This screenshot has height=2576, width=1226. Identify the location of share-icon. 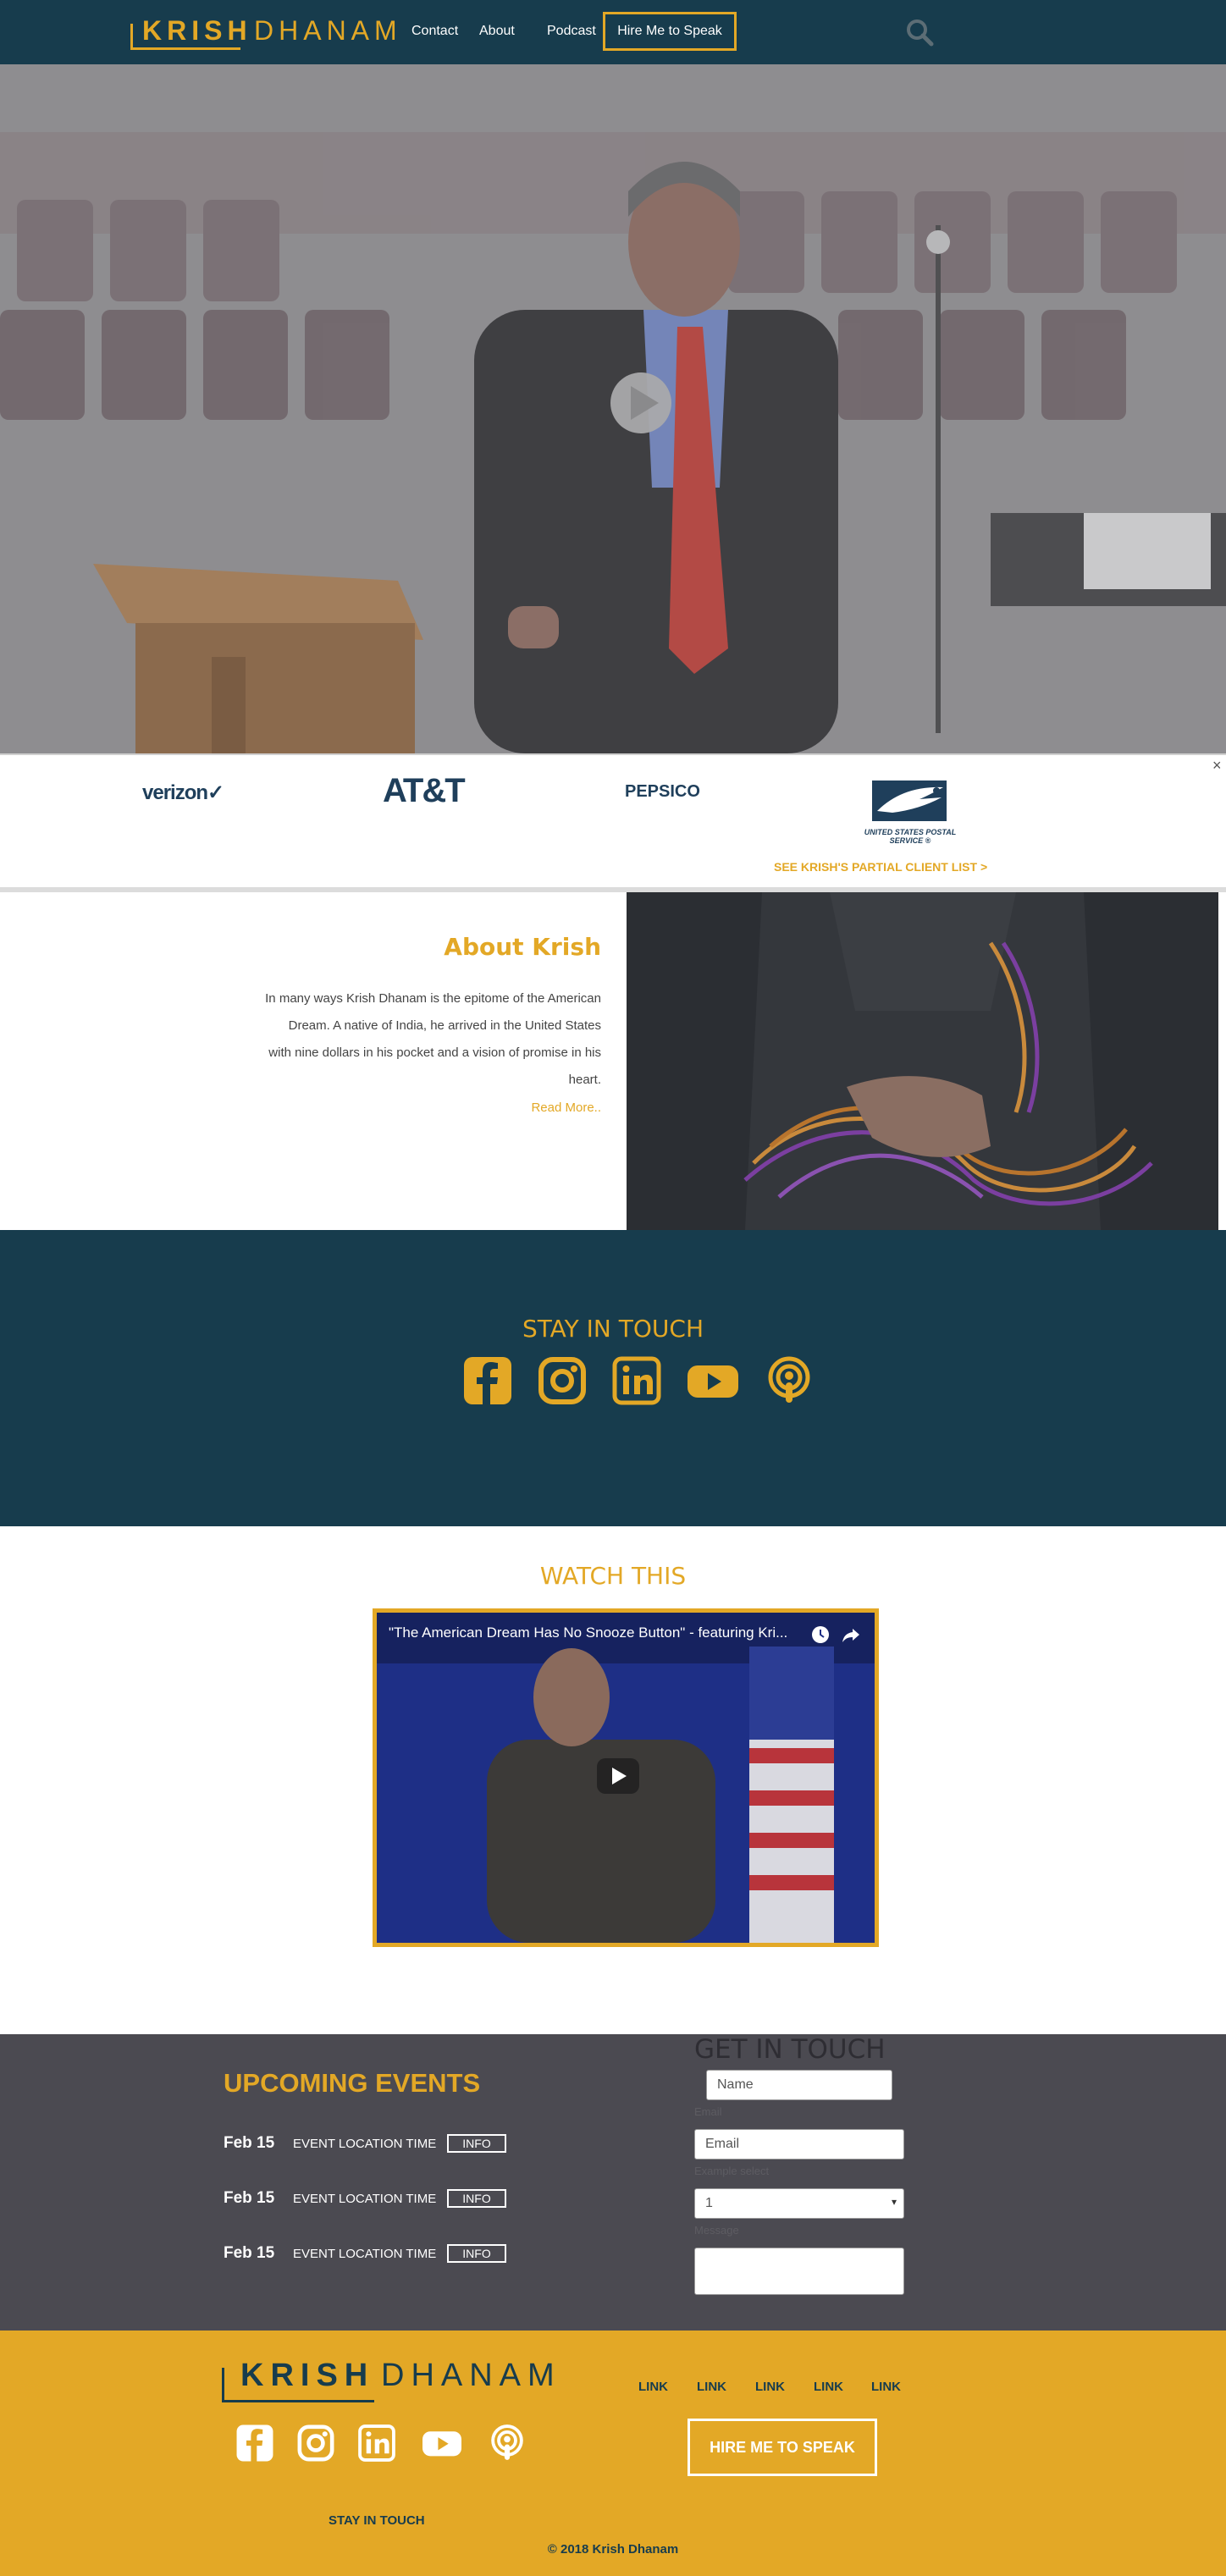
(851, 1635).